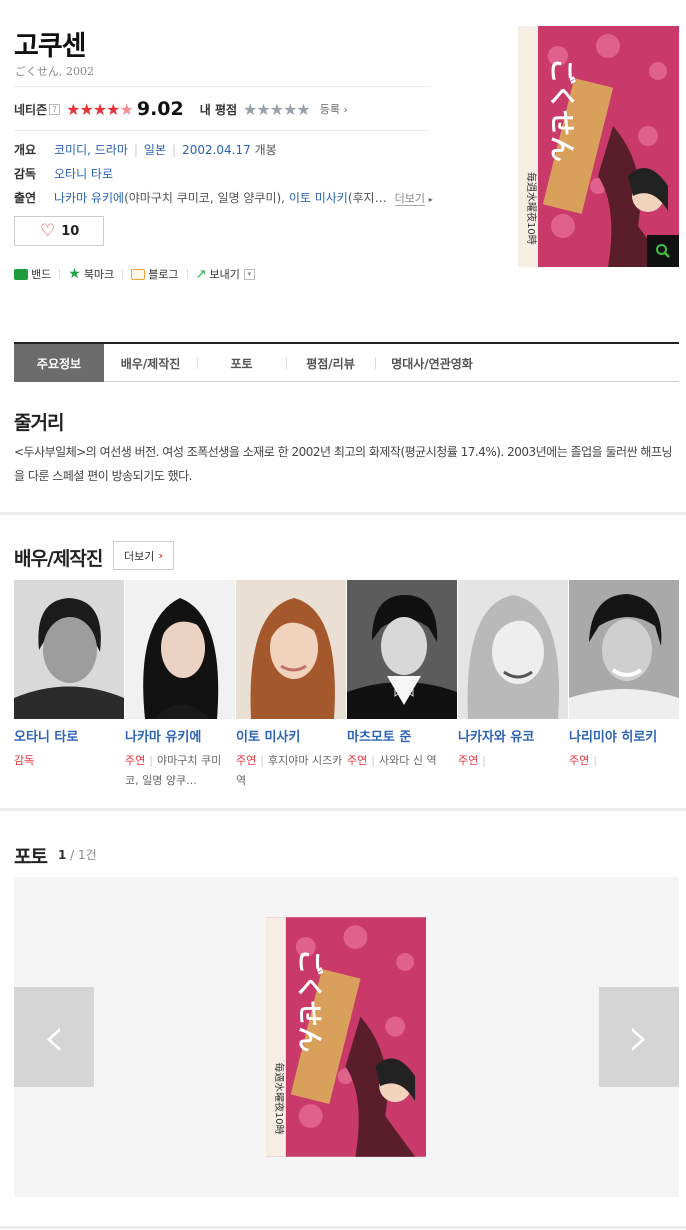 This screenshot has width=686, height=1230. I want to click on rating-row: 네티즌 ? ★★★★★ 9.02 내 평점 ★★★★★ 등록 ›, so click(224, 109).